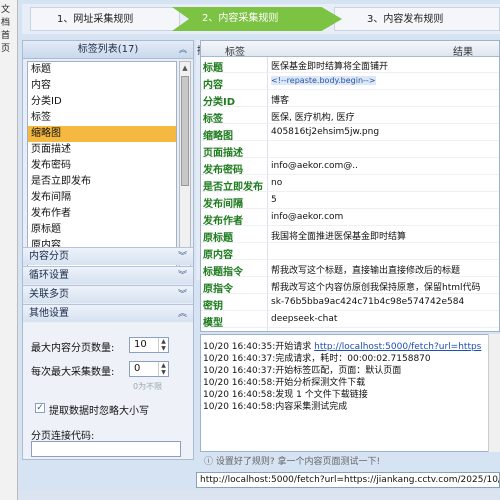 This screenshot has height=500, width=500. I want to click on grid-header: 标签 结果, so click(350, 49).